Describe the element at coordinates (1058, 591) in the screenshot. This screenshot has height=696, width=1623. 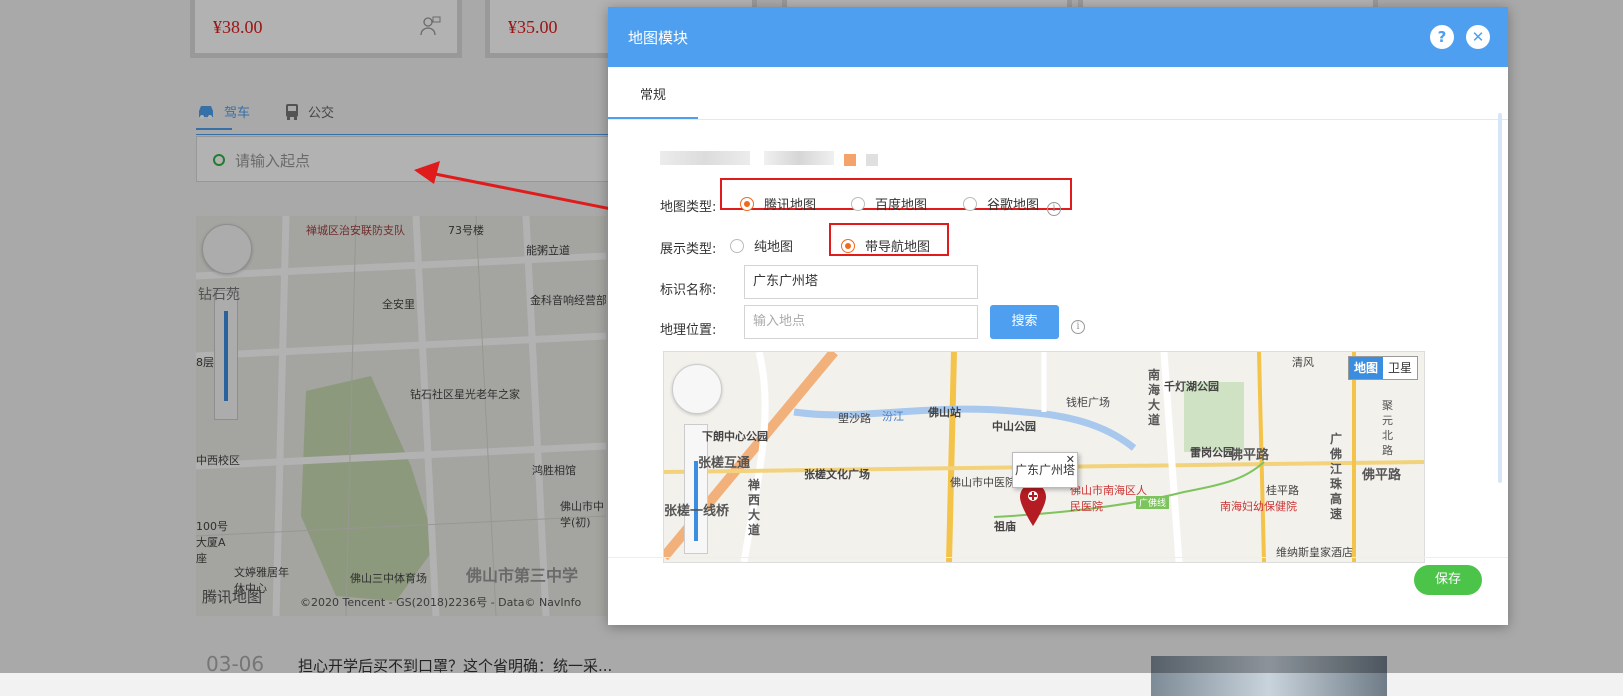
I see `dialog-footer` at that location.